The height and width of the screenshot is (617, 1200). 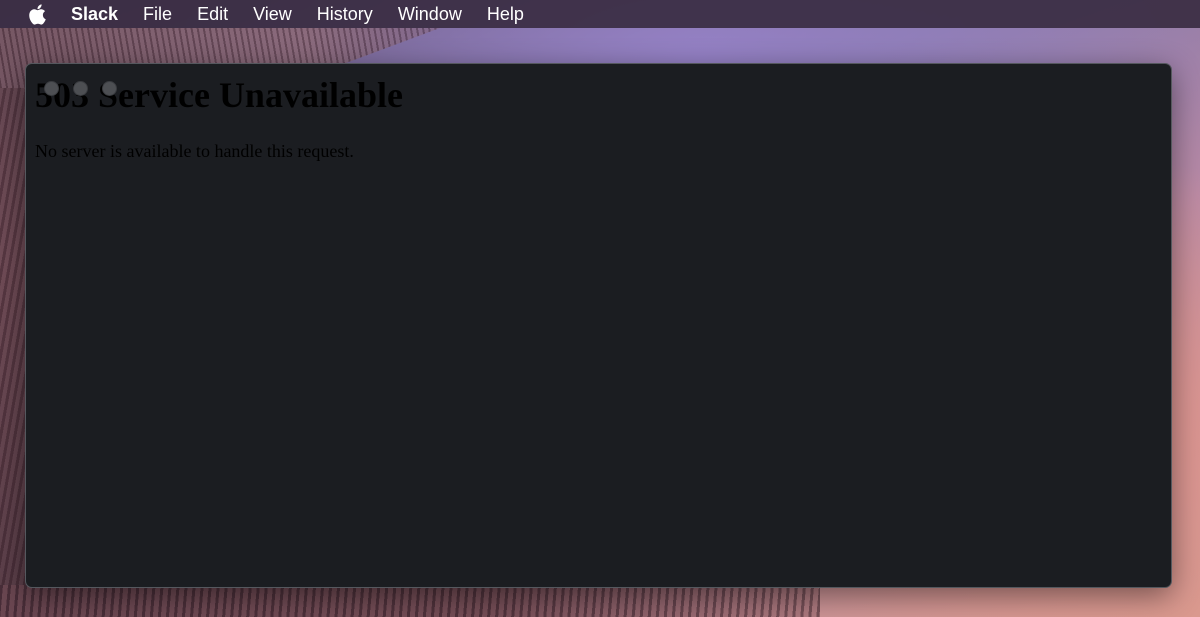 What do you see at coordinates (219, 95) in the screenshot?
I see `error-heading: 503 Service Unavailable` at bounding box center [219, 95].